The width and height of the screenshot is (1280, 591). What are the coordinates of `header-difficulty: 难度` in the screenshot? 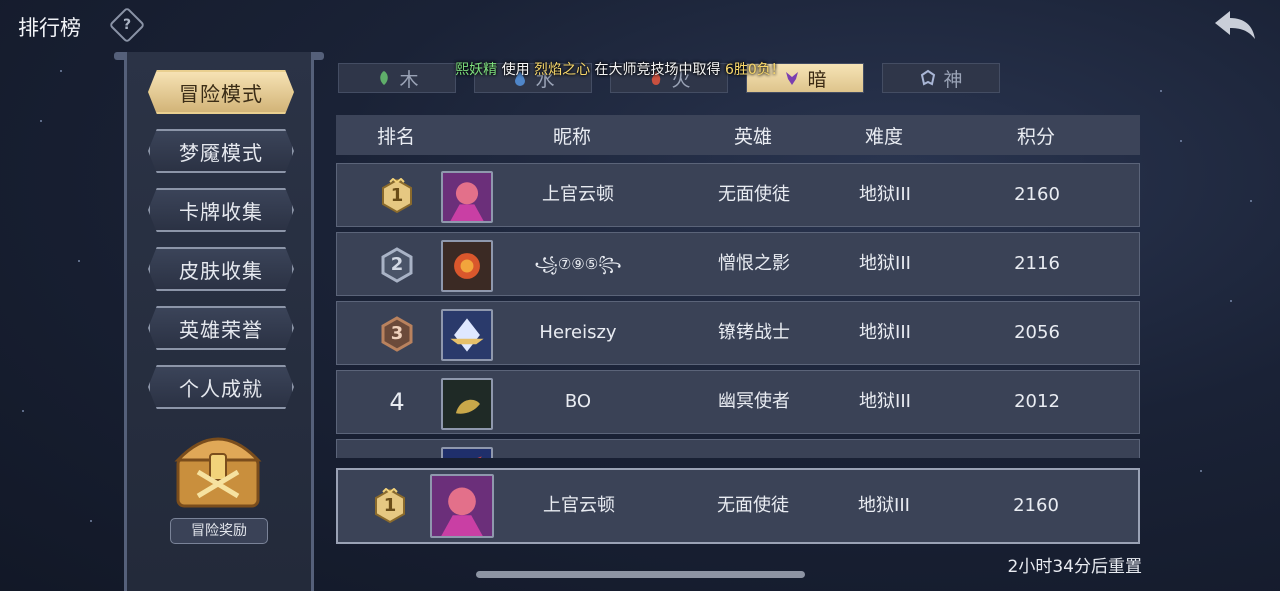 It's located at (883, 136).